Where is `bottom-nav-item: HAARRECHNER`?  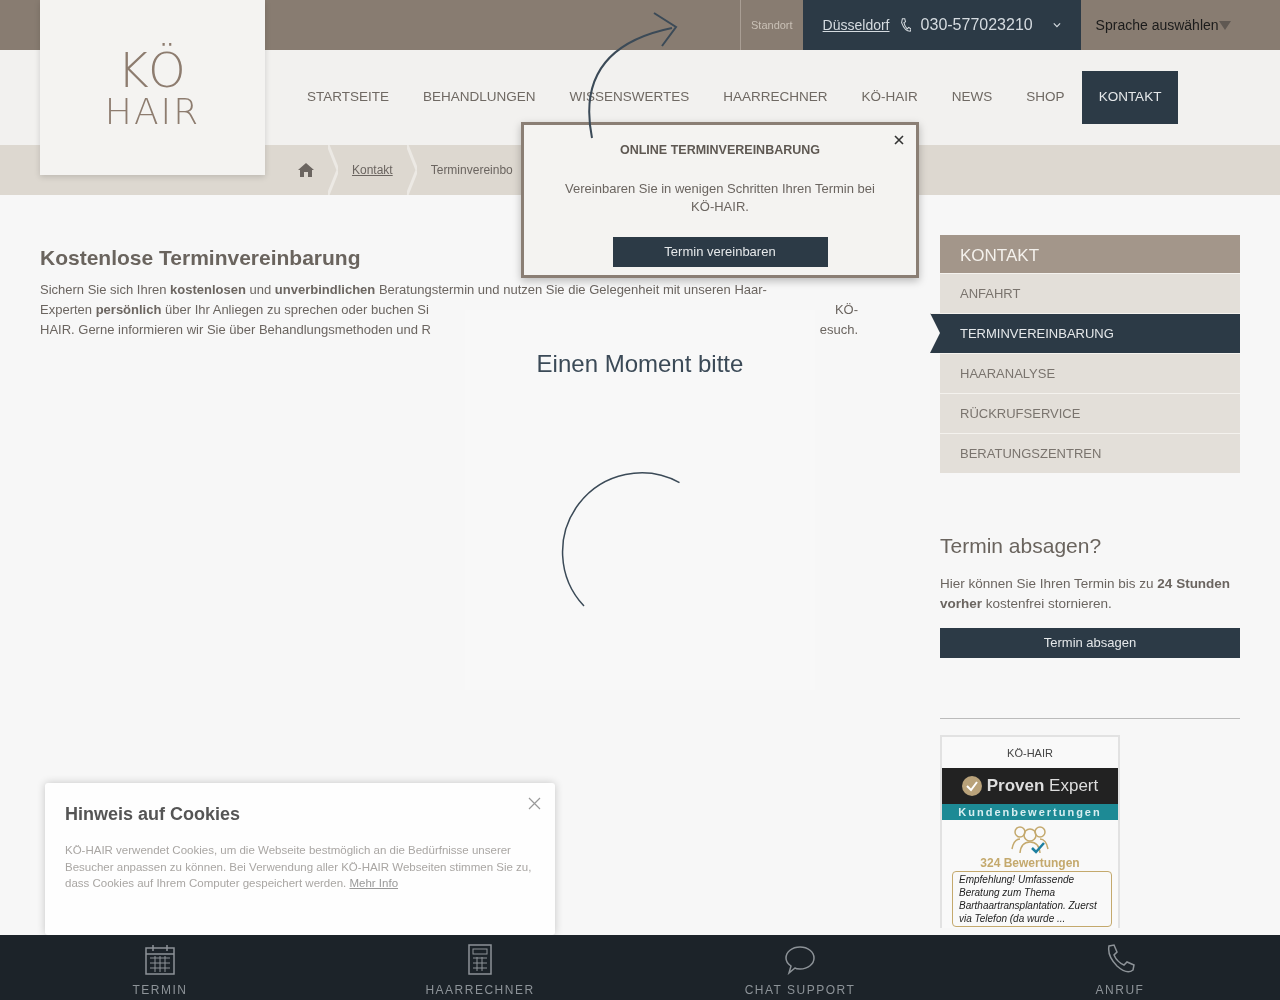
bottom-nav-item: HAARRECHNER is located at coordinates (480, 967).